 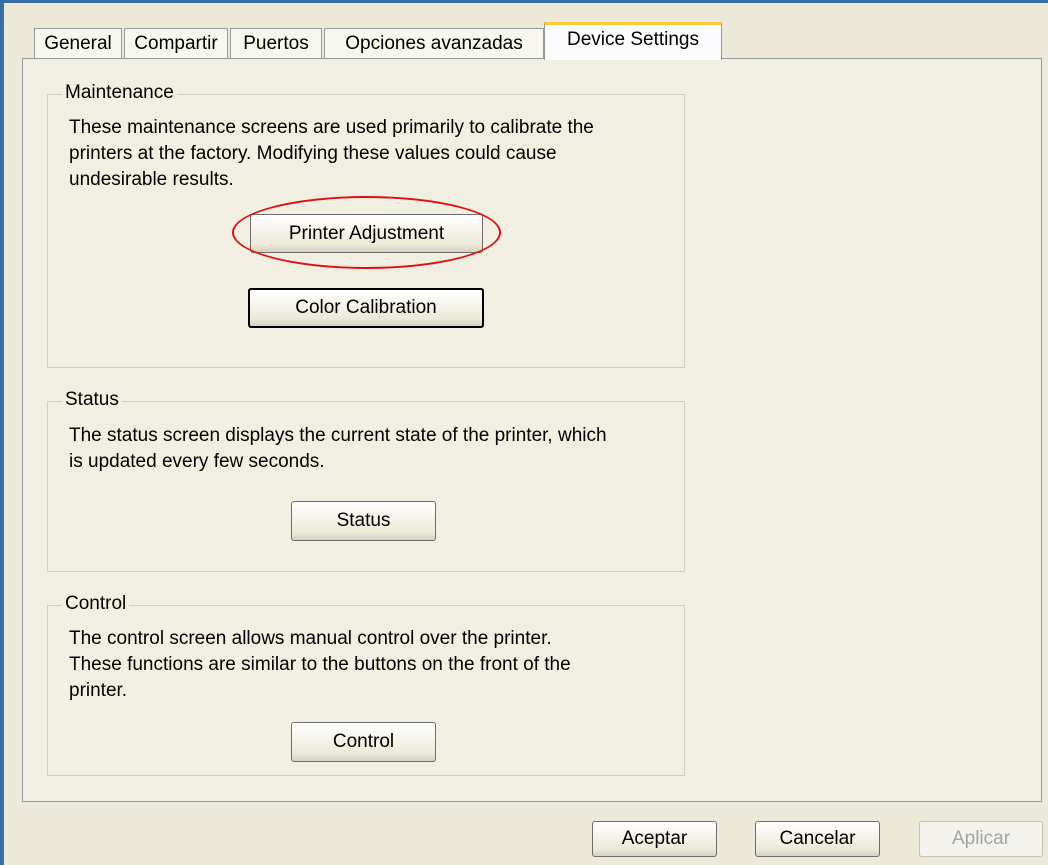 What do you see at coordinates (366, 233) in the screenshot?
I see `printer-adjustment-button: Printer Adjustment` at bounding box center [366, 233].